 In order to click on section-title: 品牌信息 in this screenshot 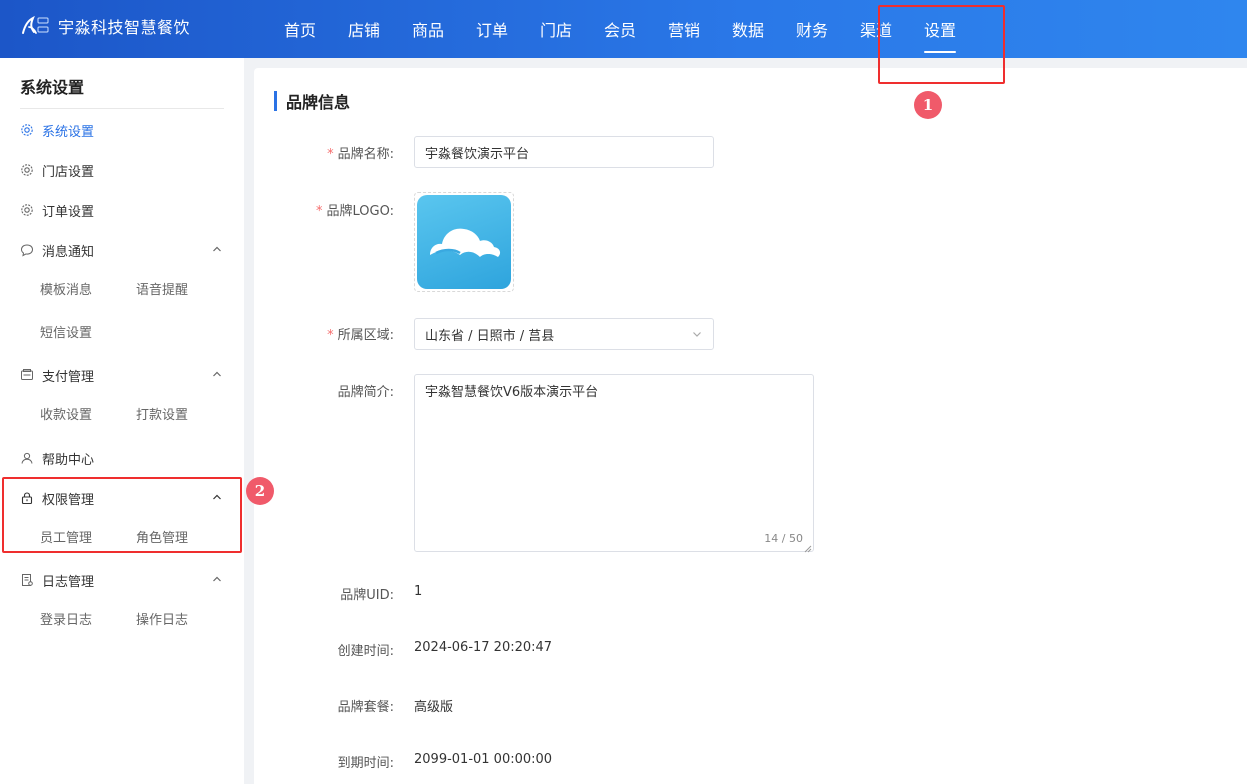, I will do `click(318, 102)`.